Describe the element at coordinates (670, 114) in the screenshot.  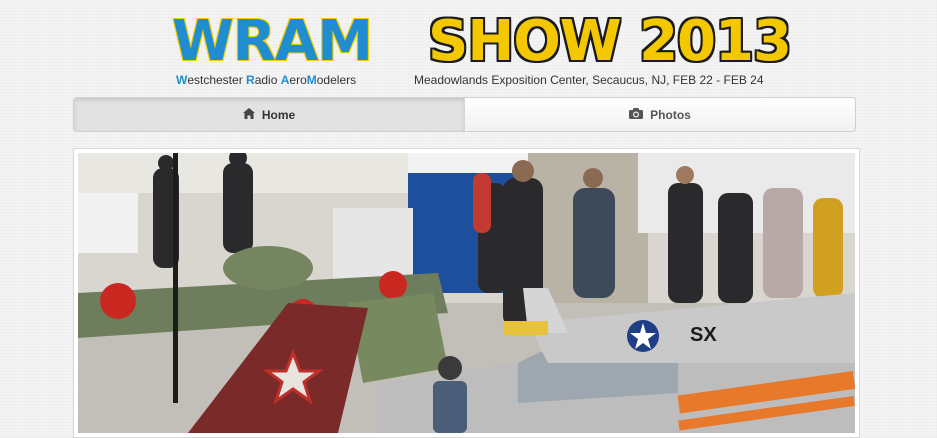
I see `nav-photos-label: Photos` at that location.